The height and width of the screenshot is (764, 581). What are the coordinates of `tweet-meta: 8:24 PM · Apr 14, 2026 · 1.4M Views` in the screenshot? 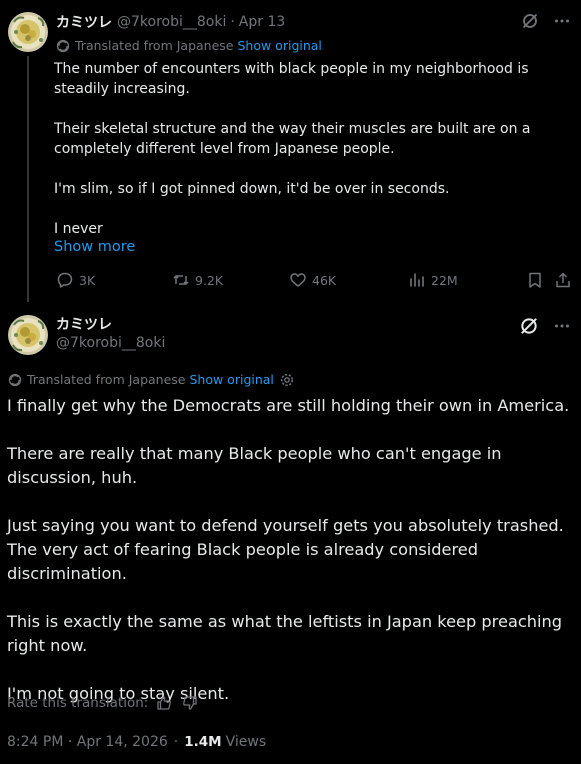 It's located at (136, 742).